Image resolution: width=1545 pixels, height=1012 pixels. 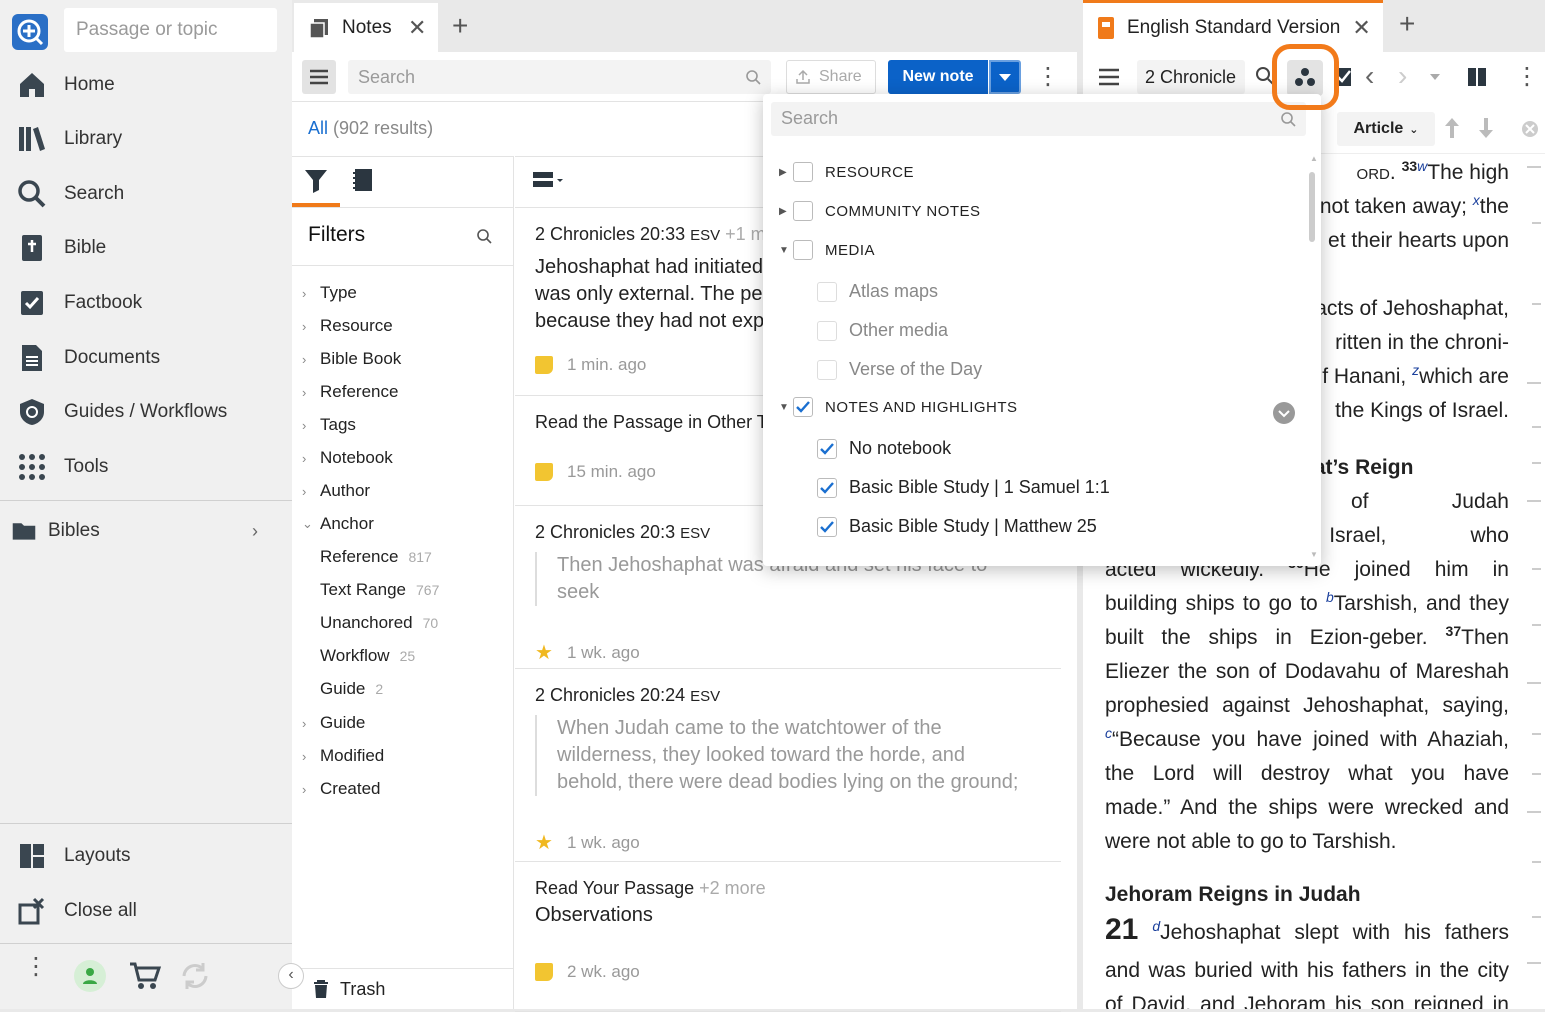 I want to click on filter-option-verse-of-the-day: Verse of the Day, so click(x=899, y=369).